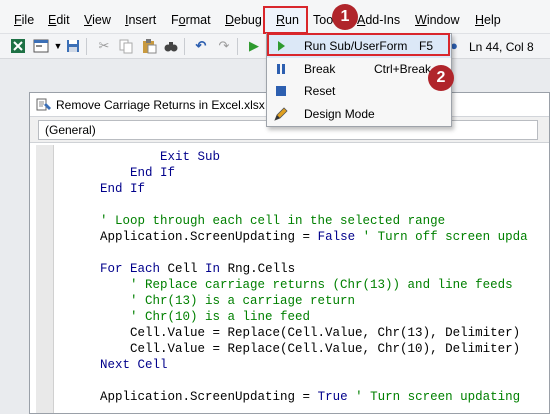 Image resolution: width=550 pixels, height=414 pixels. I want to click on code-keyword: False, so click(336, 237).